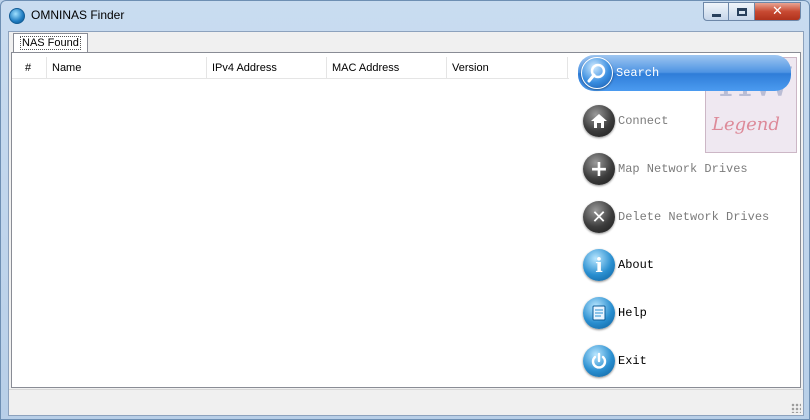 Image resolution: width=810 pixels, height=420 pixels. I want to click on column-header-name: Name, so click(127, 68).